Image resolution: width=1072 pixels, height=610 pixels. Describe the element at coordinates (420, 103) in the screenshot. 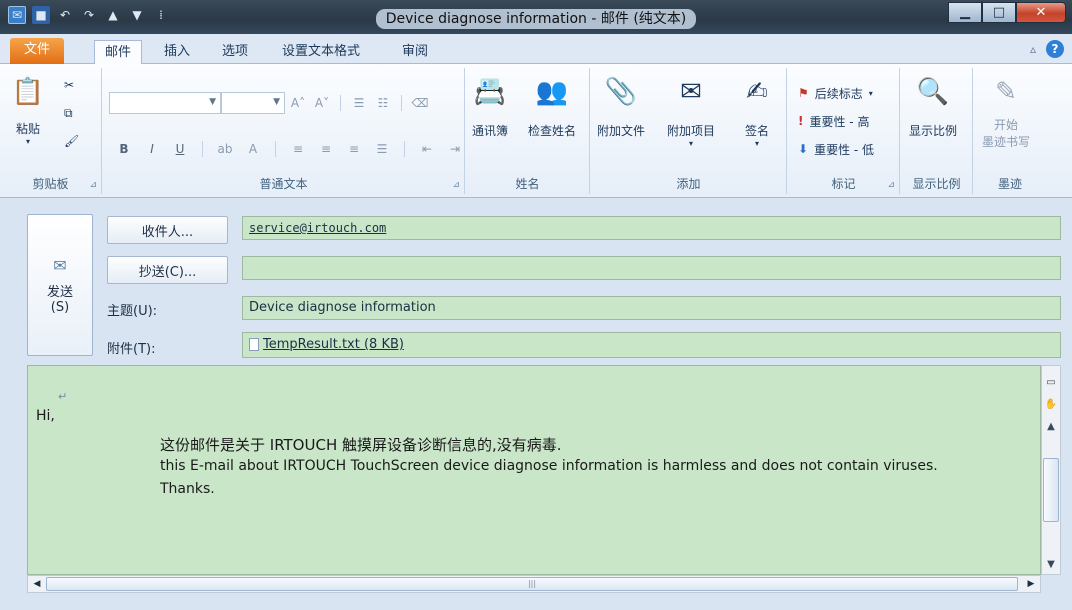

I see `clear-format-icon: ⌫` at that location.